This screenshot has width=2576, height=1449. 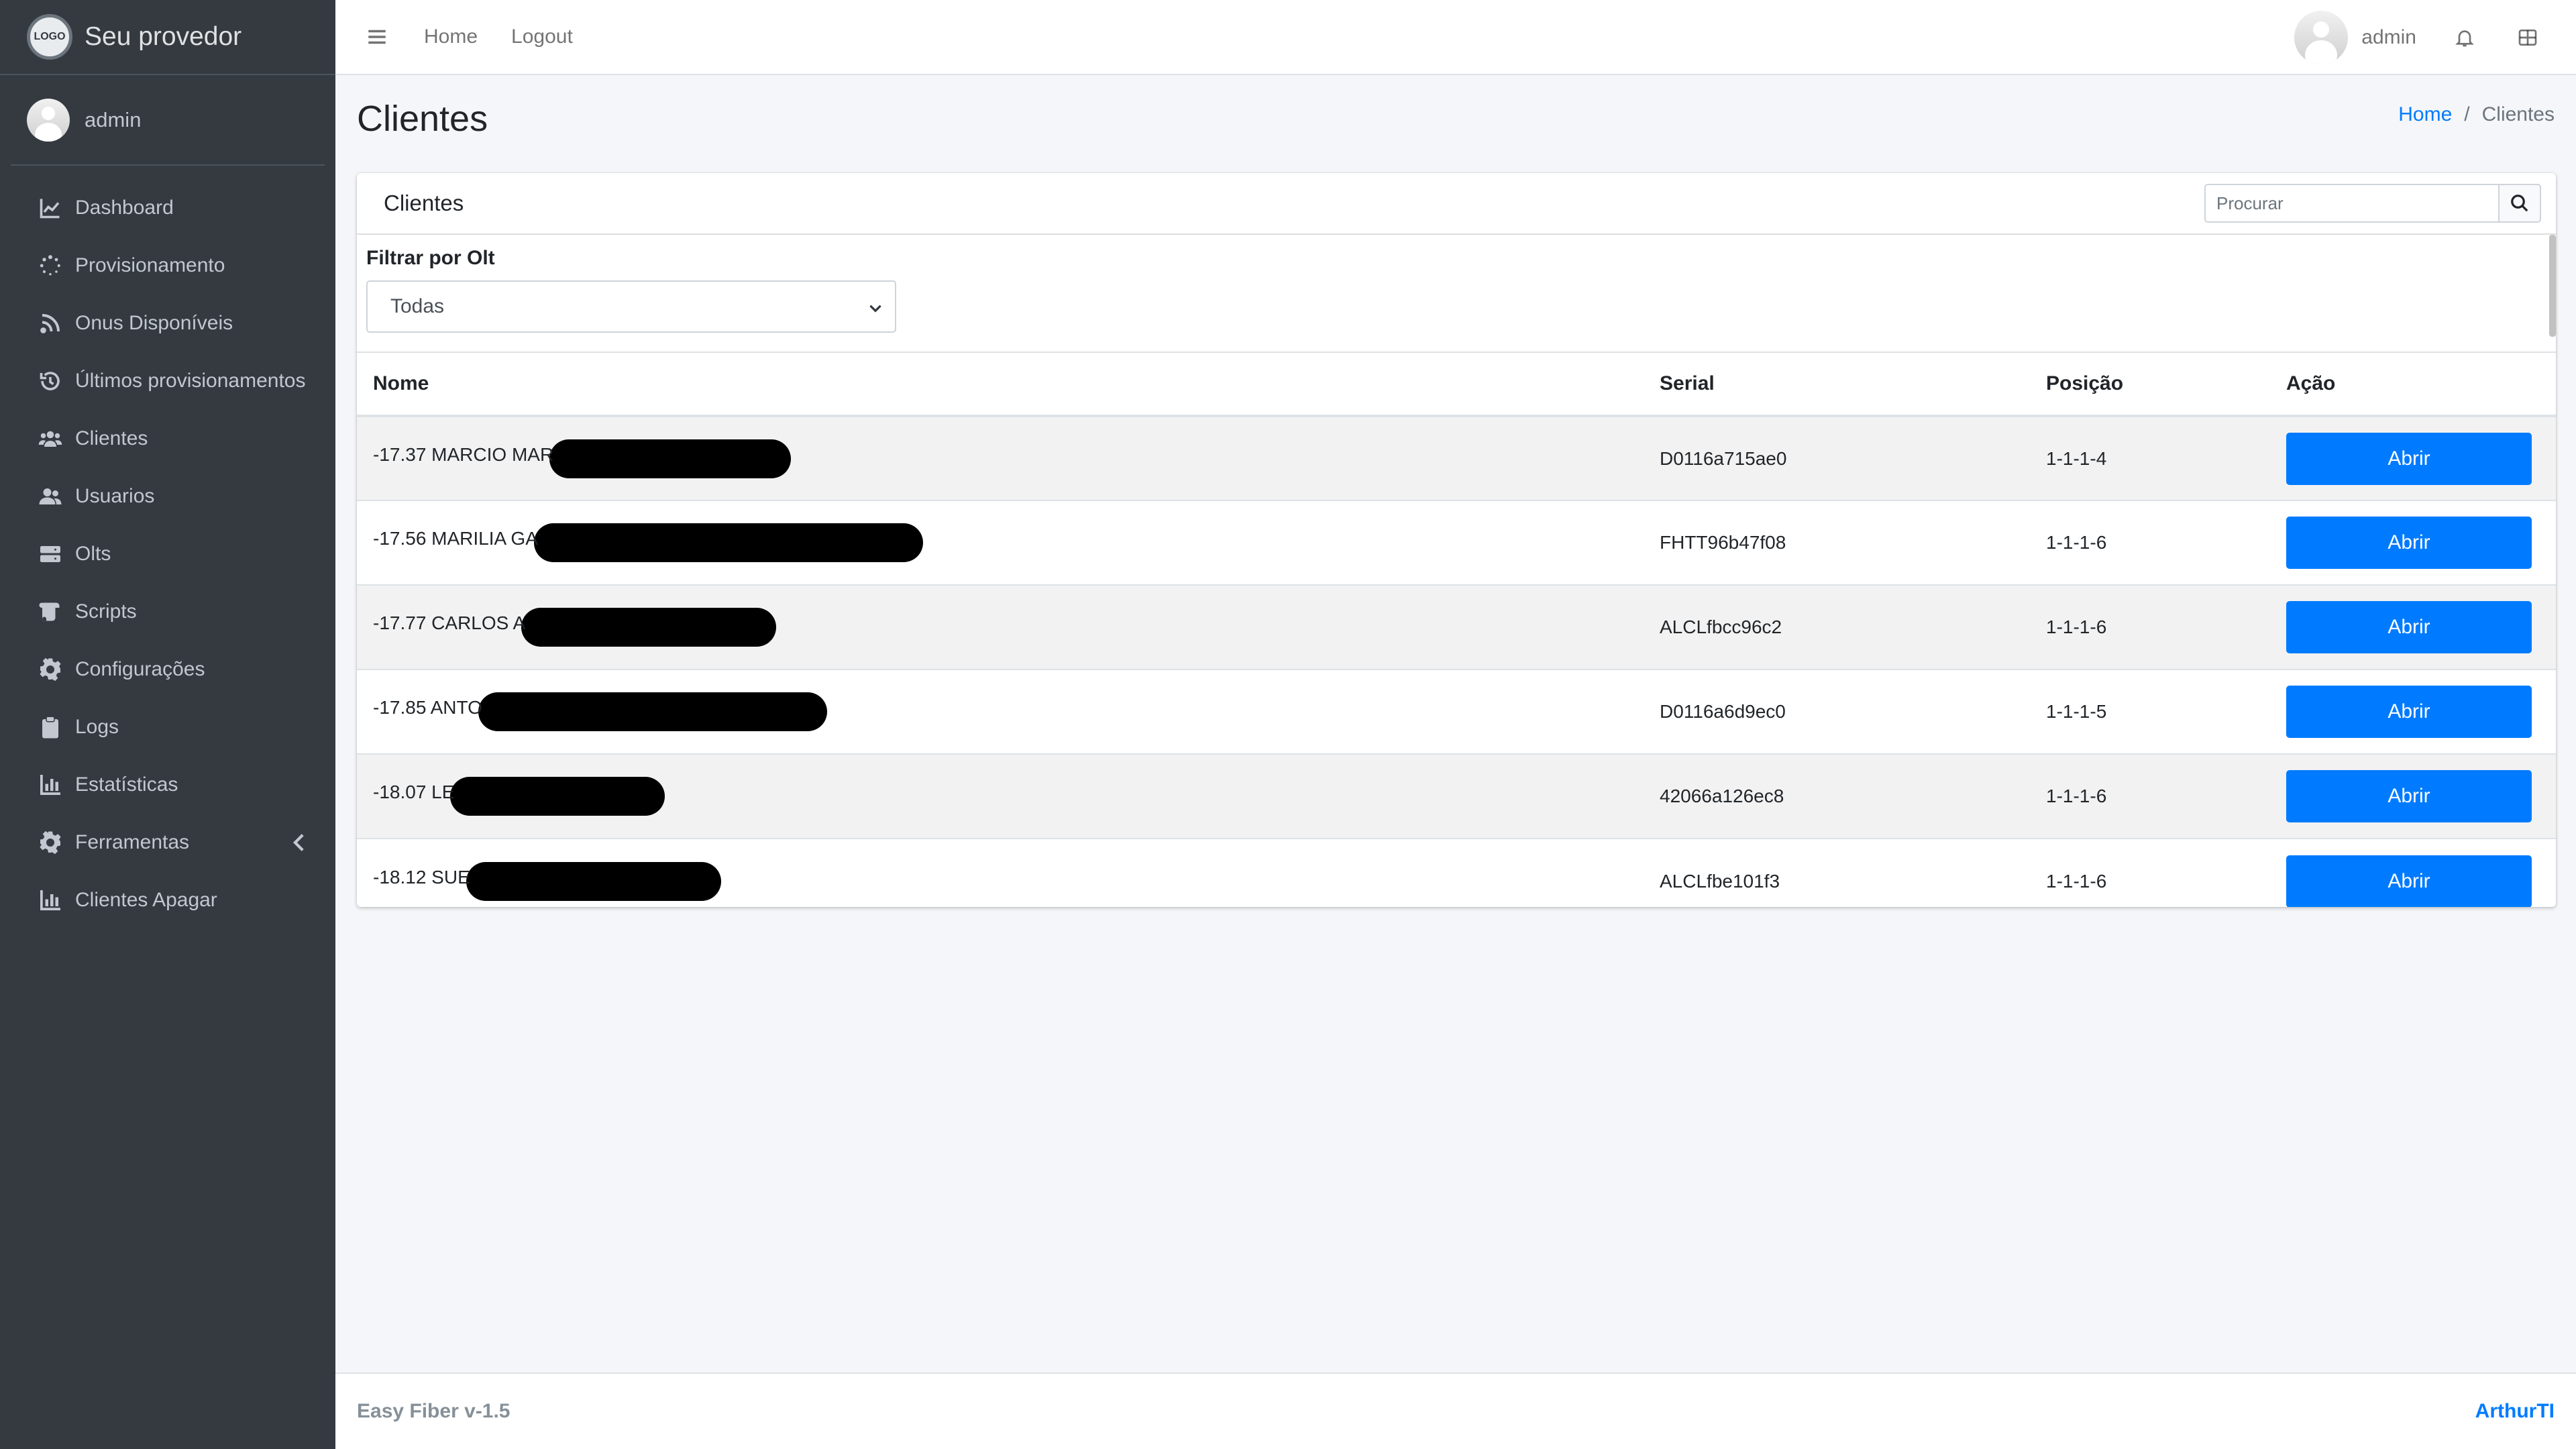 What do you see at coordinates (1837, 711) in the screenshot?
I see `cell-serial: D0116a6d9ec0` at bounding box center [1837, 711].